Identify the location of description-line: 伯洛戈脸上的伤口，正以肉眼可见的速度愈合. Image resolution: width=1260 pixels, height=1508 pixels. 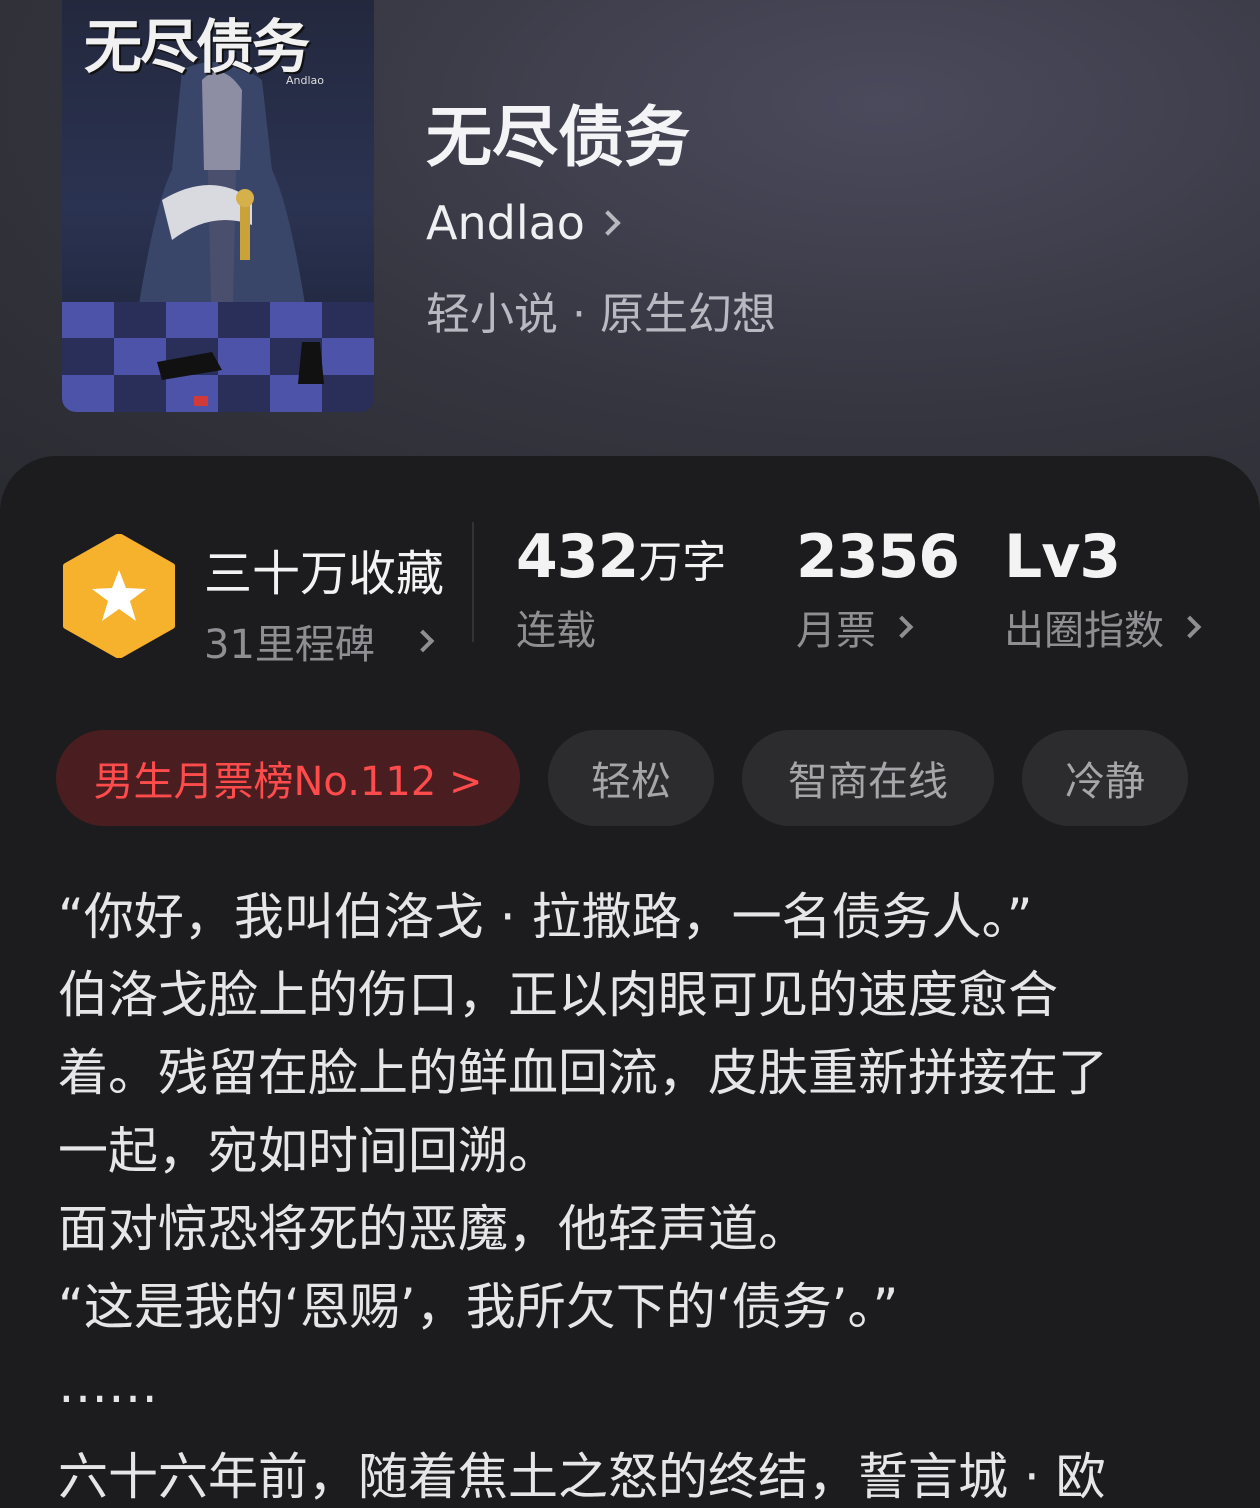
(558, 995).